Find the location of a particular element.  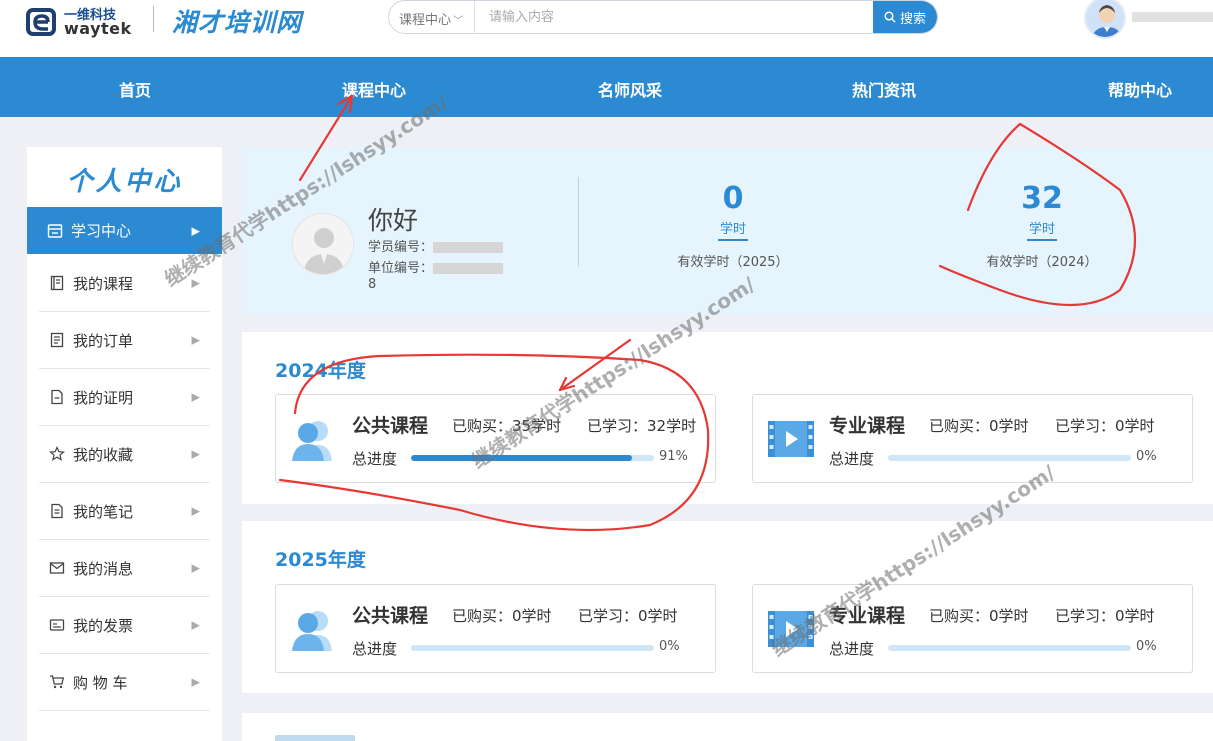

nav-item-help: 帮助中心 is located at coordinates (1140, 89).